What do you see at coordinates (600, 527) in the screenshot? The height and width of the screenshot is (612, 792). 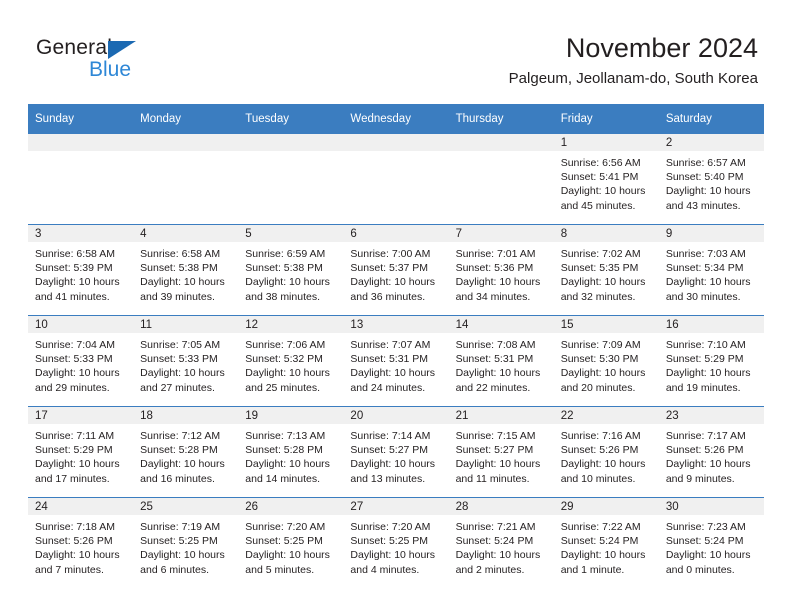 I see `sunrise-text: Sunrise: 7:22 AM` at bounding box center [600, 527].